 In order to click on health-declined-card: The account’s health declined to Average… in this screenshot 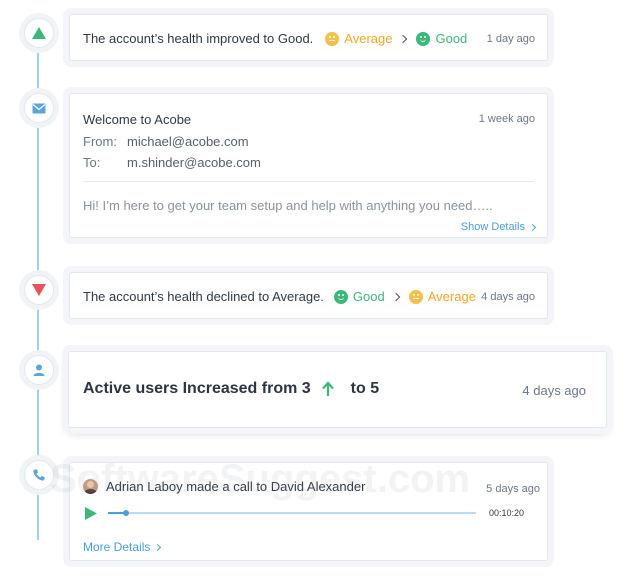, I will do `click(308, 295)`.